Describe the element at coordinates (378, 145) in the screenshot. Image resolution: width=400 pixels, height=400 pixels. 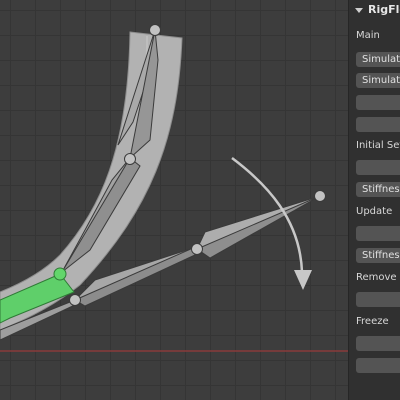
I see `section-initial-setup-label: Initial Setu` at that location.